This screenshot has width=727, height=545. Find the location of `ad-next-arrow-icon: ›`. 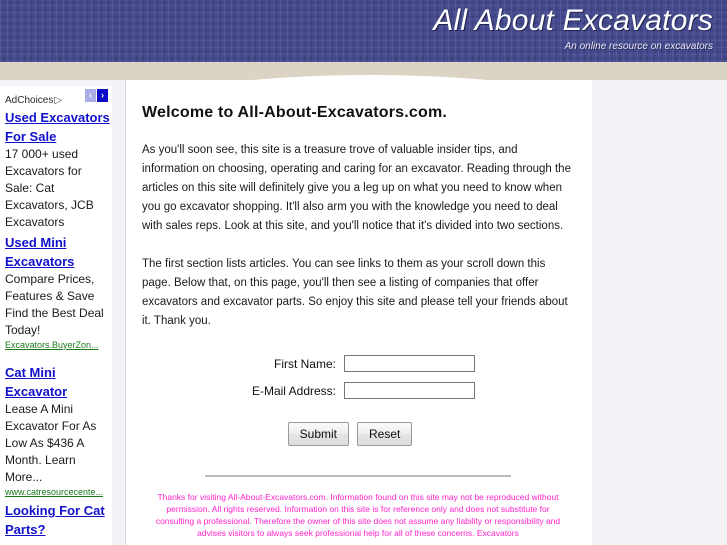

ad-next-arrow-icon: › is located at coordinates (102, 95).